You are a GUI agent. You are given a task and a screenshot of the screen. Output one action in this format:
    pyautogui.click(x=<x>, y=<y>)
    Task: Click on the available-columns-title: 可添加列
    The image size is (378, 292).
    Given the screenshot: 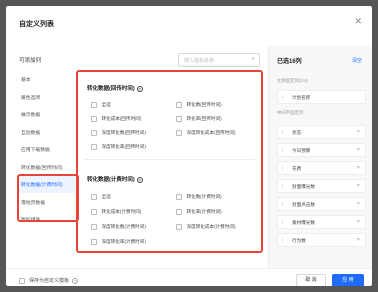 What is the action you would take?
    pyautogui.click(x=30, y=61)
    